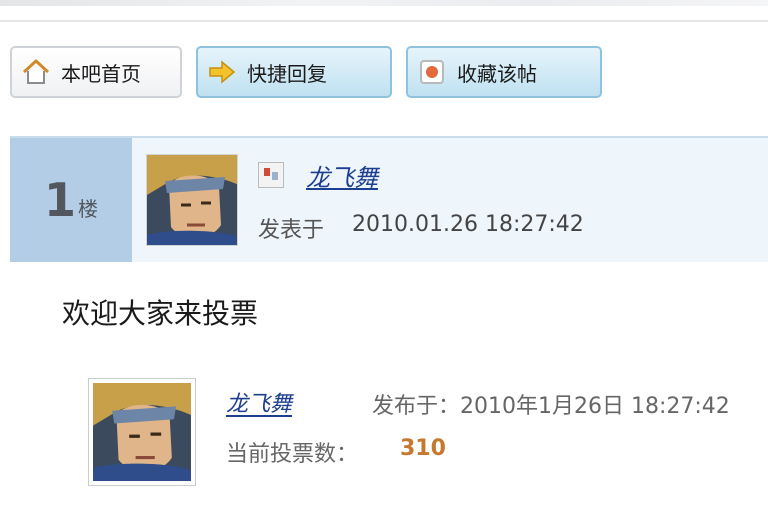 The width and height of the screenshot is (768, 510). Describe the element at coordinates (423, 448) in the screenshot. I see `vote-count-value: 310` at that location.